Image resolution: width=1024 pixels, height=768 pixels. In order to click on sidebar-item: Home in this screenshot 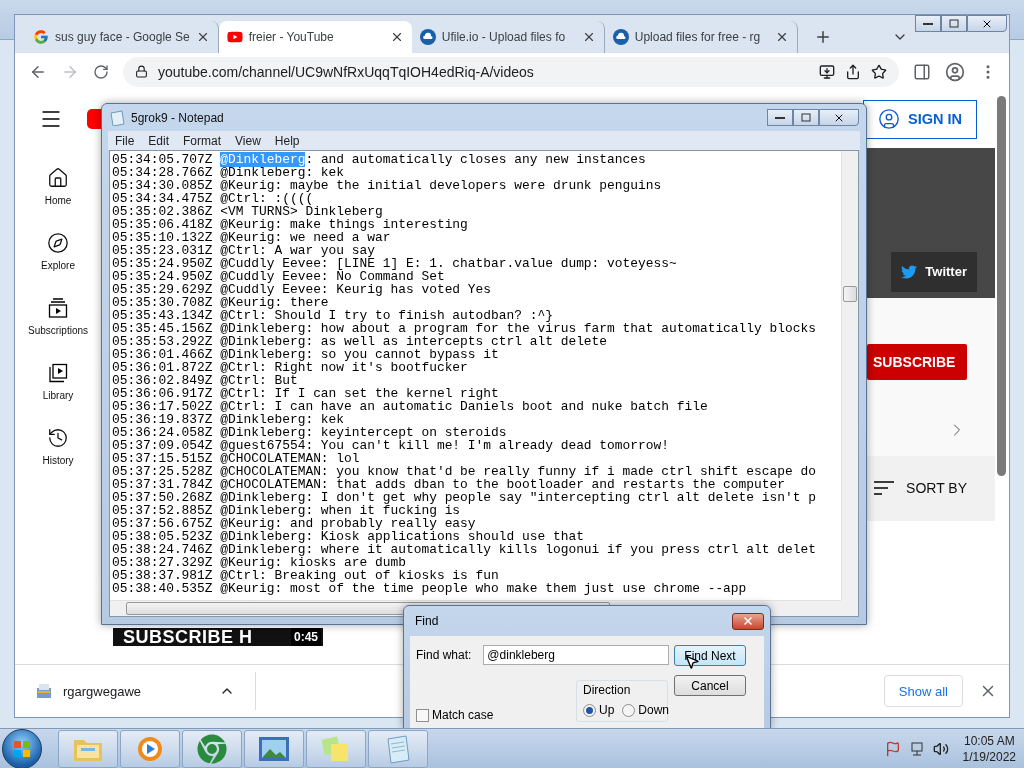, I will do `click(58, 186)`.